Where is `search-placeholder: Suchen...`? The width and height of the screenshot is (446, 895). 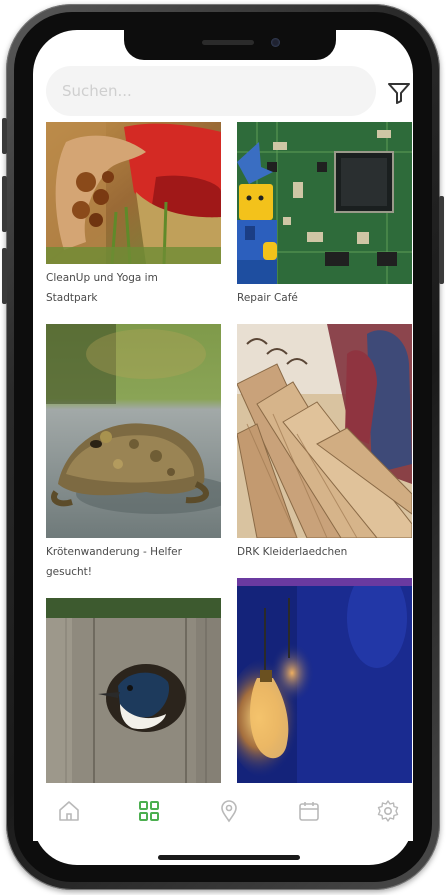
search-placeholder: Suchen... is located at coordinates (97, 91).